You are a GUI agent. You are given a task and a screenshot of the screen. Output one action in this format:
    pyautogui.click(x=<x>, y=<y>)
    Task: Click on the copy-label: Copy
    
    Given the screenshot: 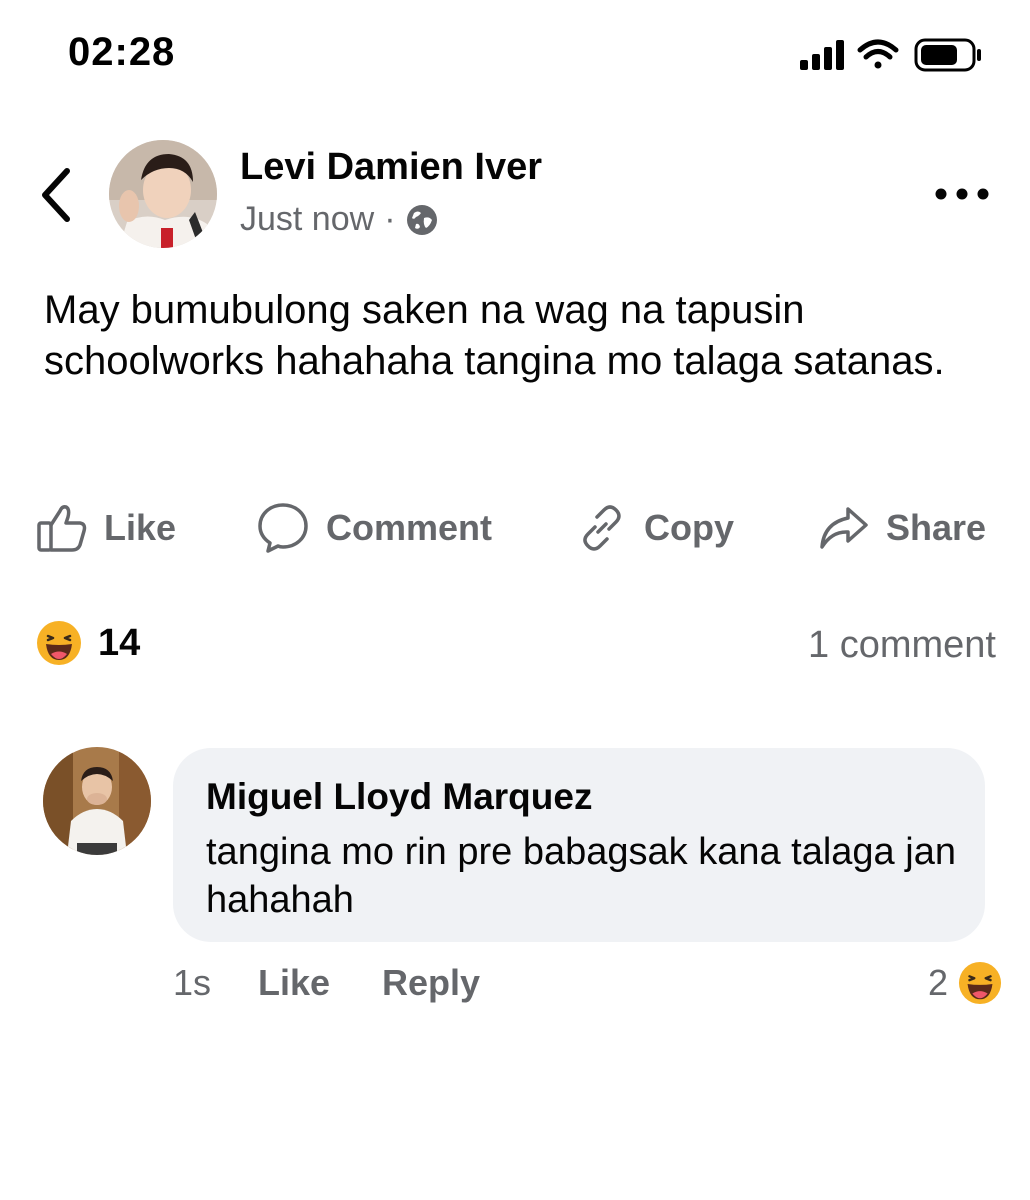 What is the action you would take?
    pyautogui.click(x=689, y=527)
    